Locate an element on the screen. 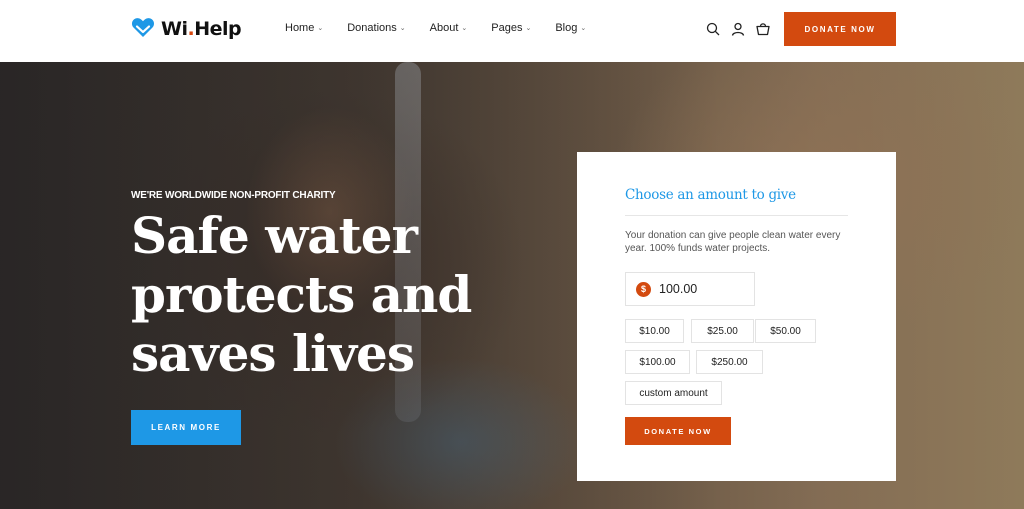 This screenshot has width=1024, height=509. amount-input: $ 100.00 is located at coordinates (690, 289).